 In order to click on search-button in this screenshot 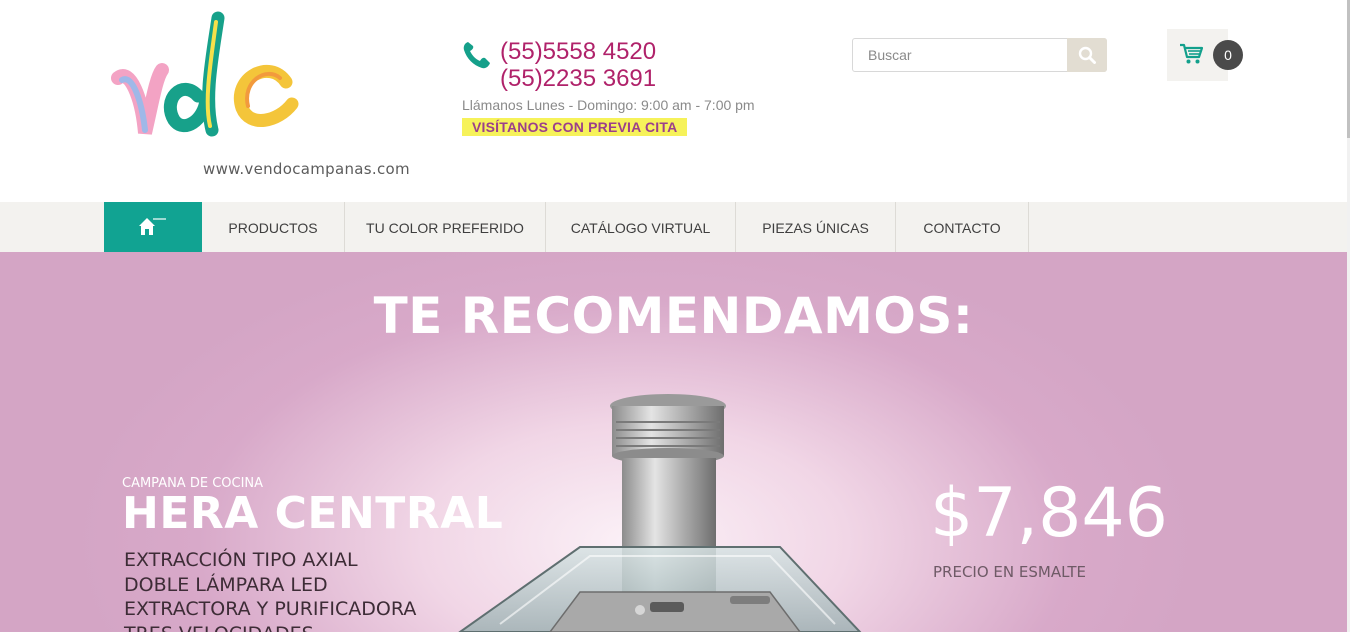, I will do `click(1087, 55)`.